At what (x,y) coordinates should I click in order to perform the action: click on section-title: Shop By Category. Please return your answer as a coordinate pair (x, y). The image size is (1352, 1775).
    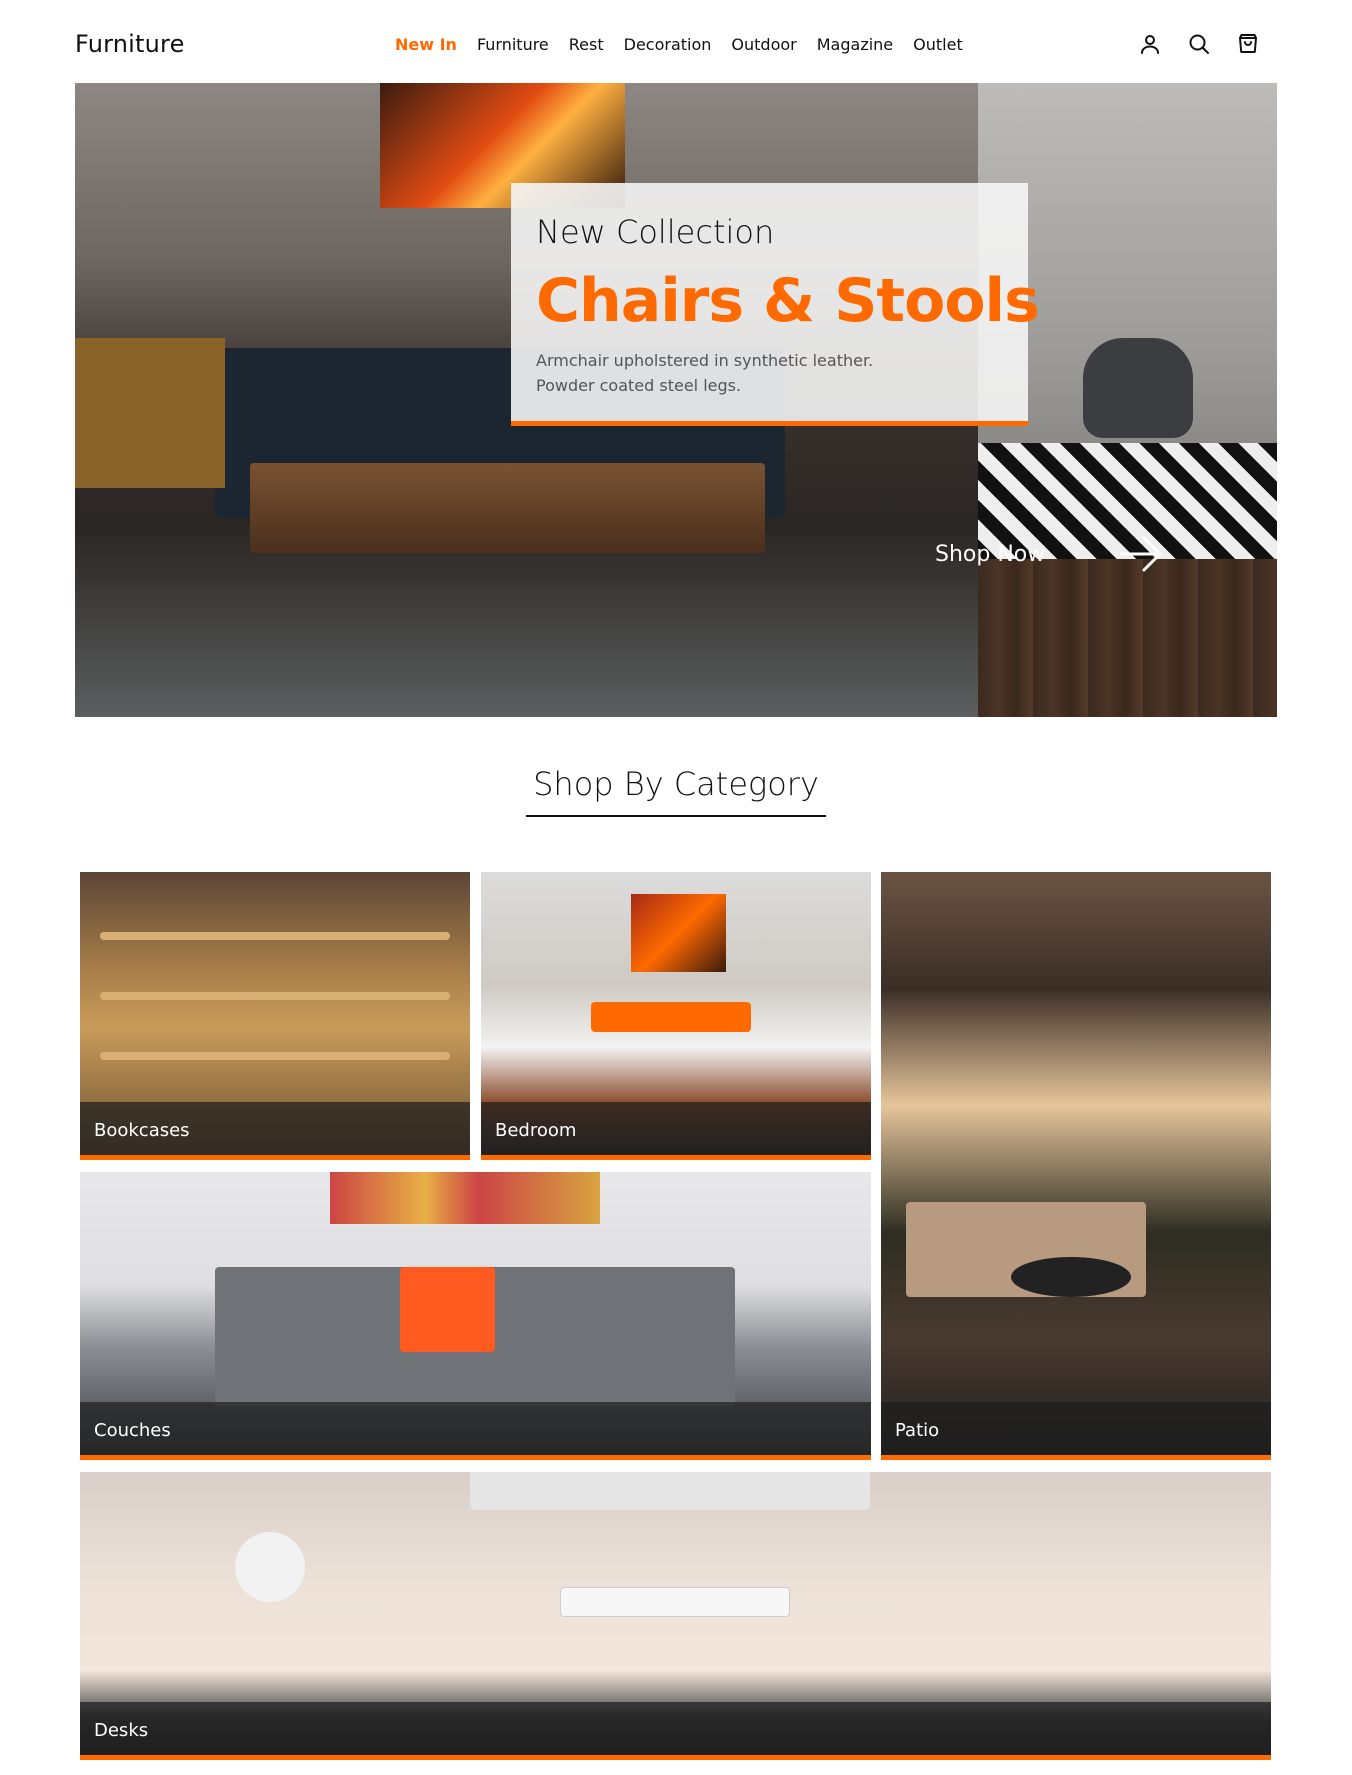
    Looking at the image, I should click on (676, 784).